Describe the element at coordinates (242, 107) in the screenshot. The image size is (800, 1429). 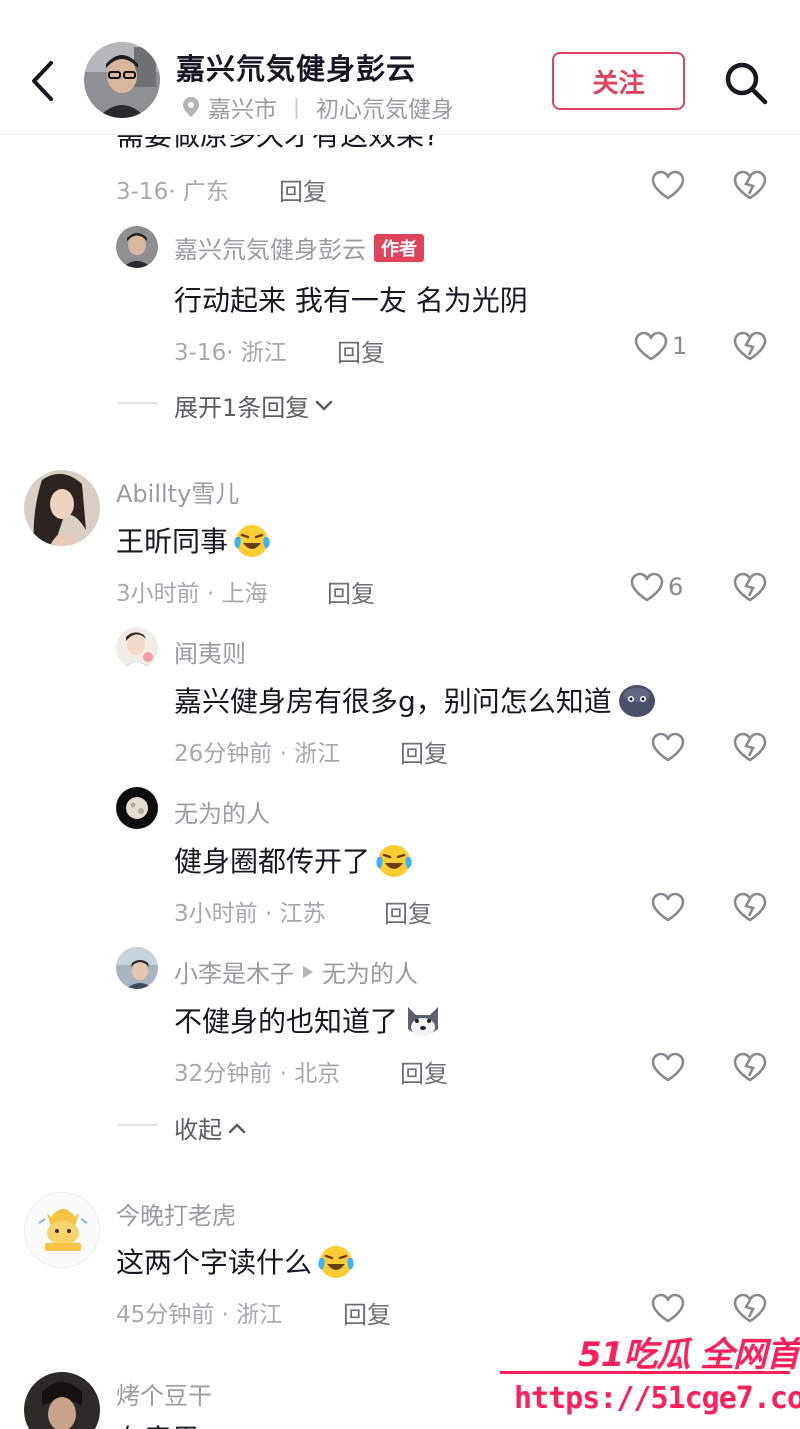
I see `location-label: 嘉兴市` at that location.